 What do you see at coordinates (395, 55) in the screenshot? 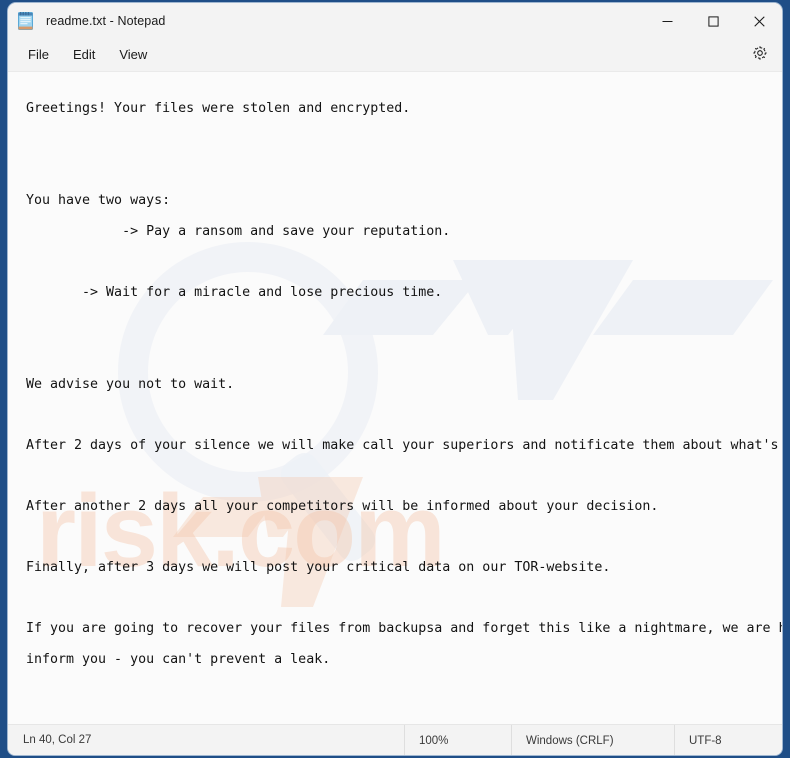
I see `menu-bar: File Edit View` at bounding box center [395, 55].